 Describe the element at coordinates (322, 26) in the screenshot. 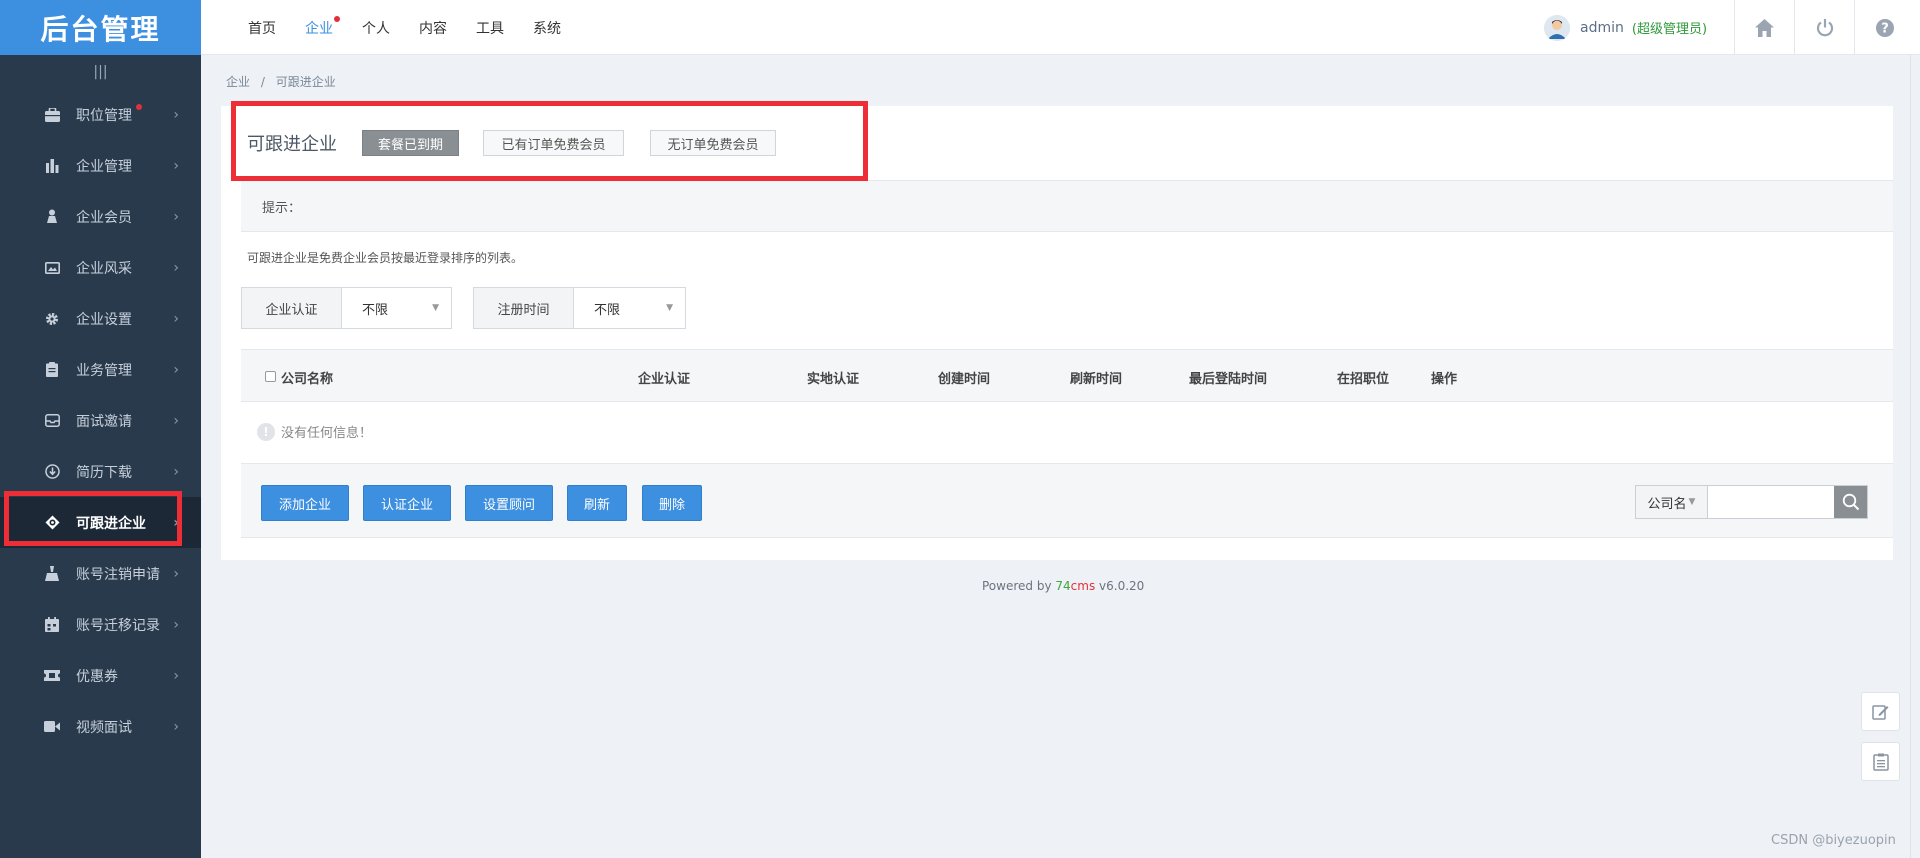

I see `topnav-company: 企业` at that location.